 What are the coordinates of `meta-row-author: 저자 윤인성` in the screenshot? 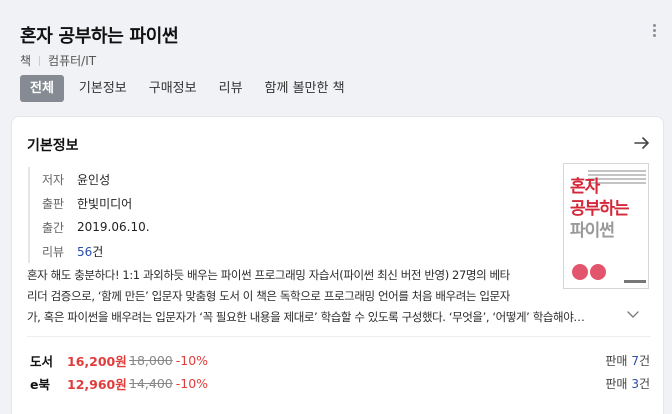 It's located at (185, 179).